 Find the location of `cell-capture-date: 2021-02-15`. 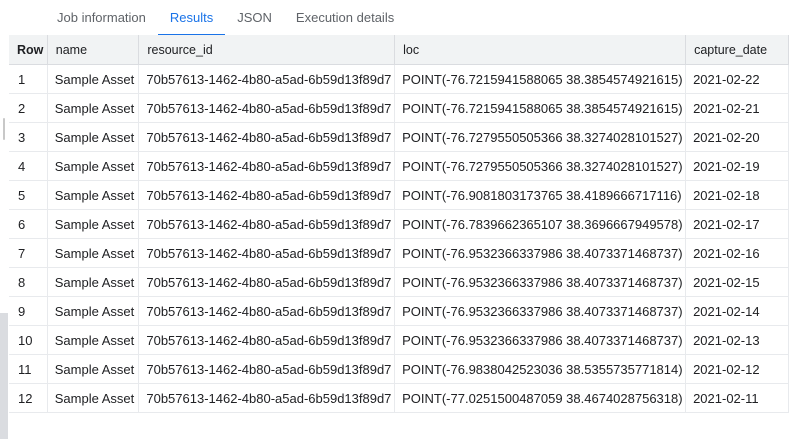

cell-capture-date: 2021-02-15 is located at coordinates (737, 282).